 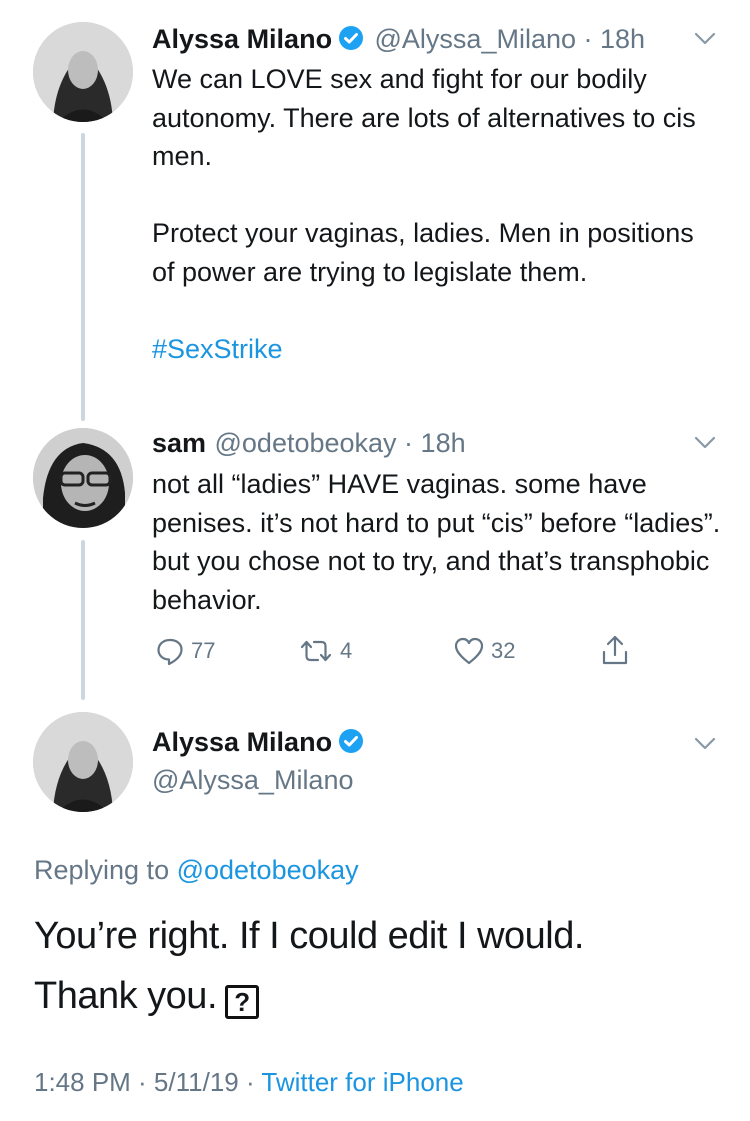 What do you see at coordinates (179, 443) in the screenshot?
I see `author-name: sam` at bounding box center [179, 443].